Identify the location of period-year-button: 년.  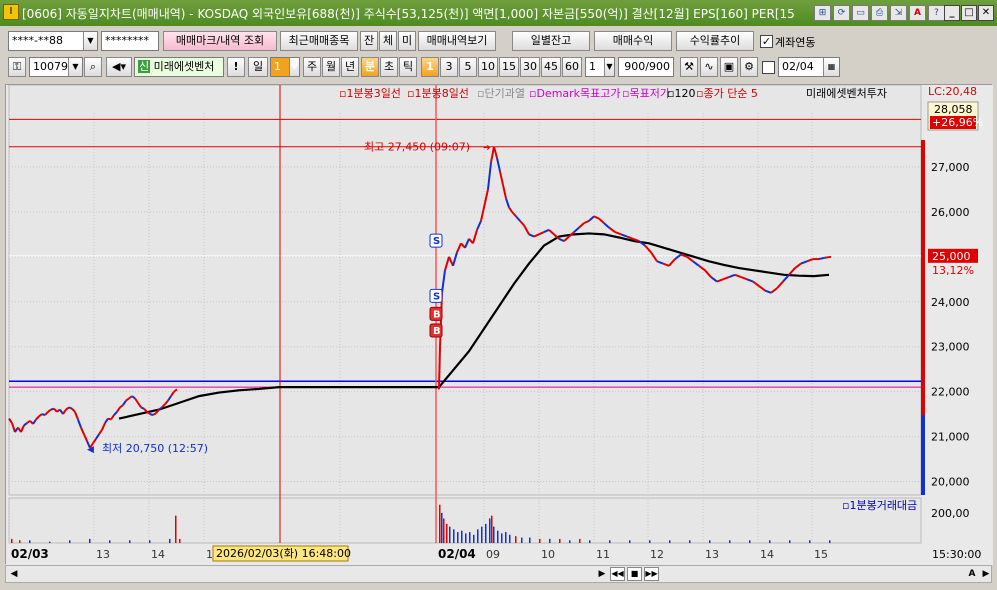
(350, 67).